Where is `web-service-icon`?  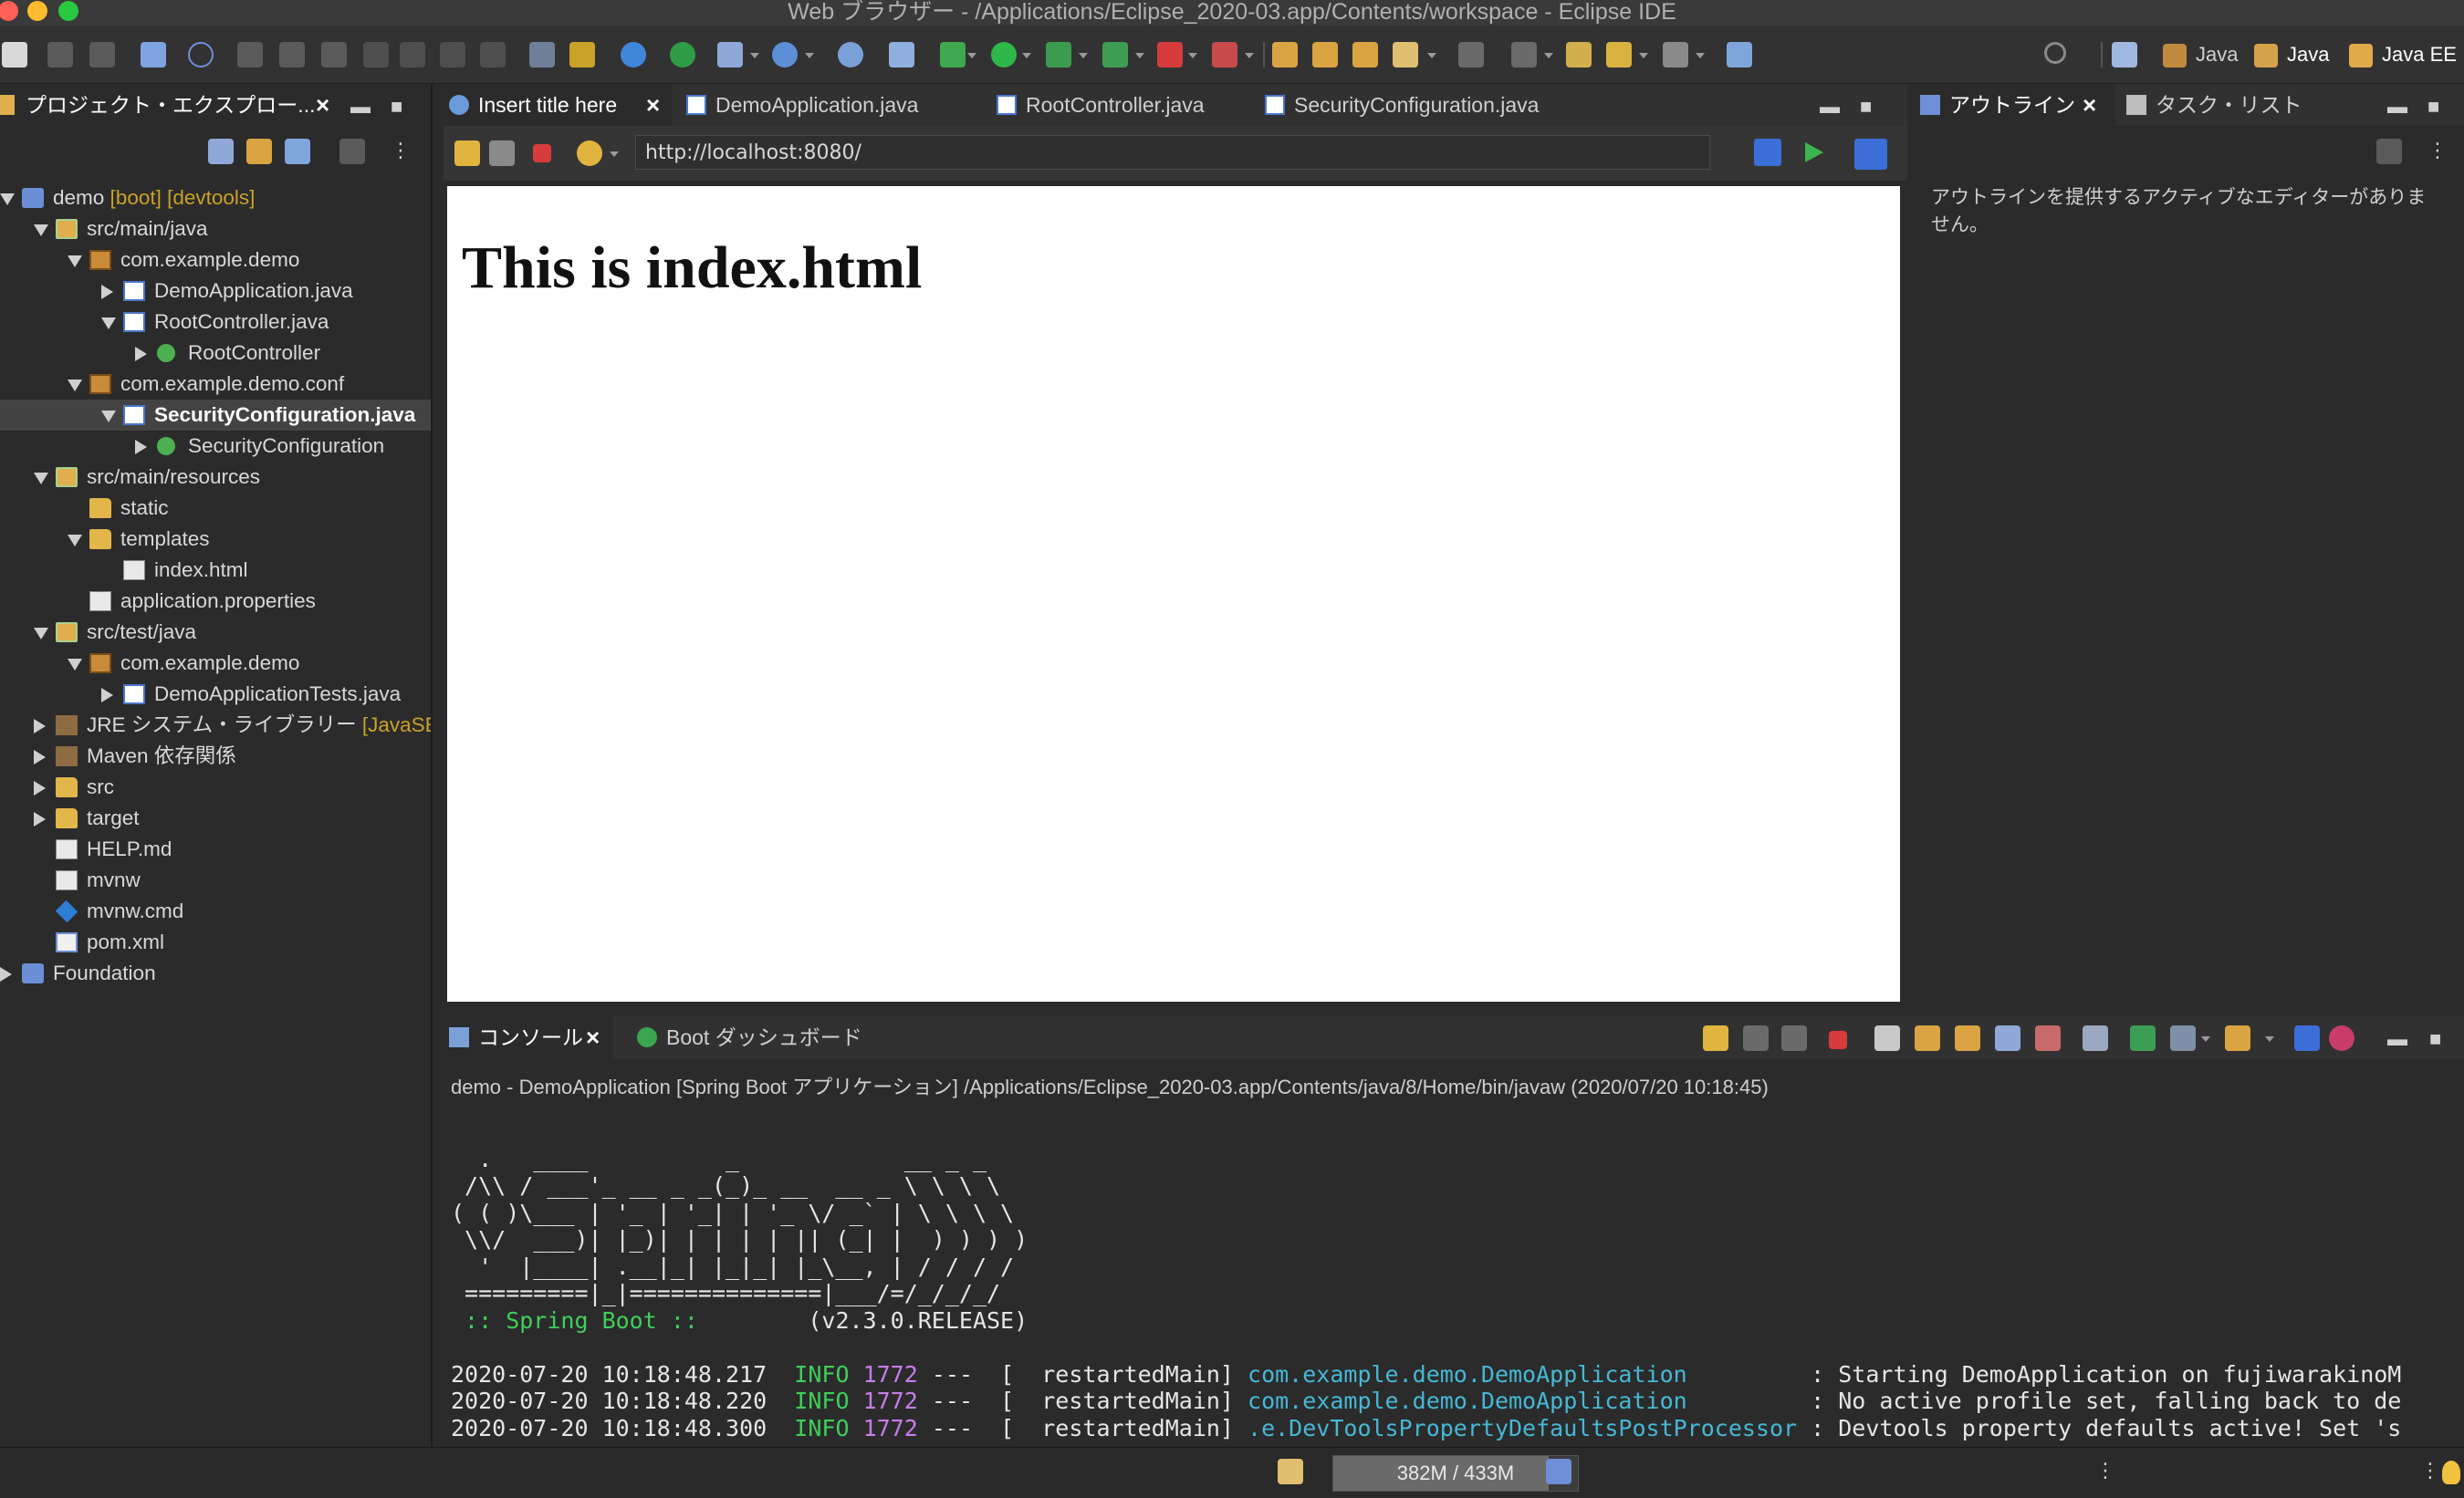
web-service-icon is located at coordinates (901, 55).